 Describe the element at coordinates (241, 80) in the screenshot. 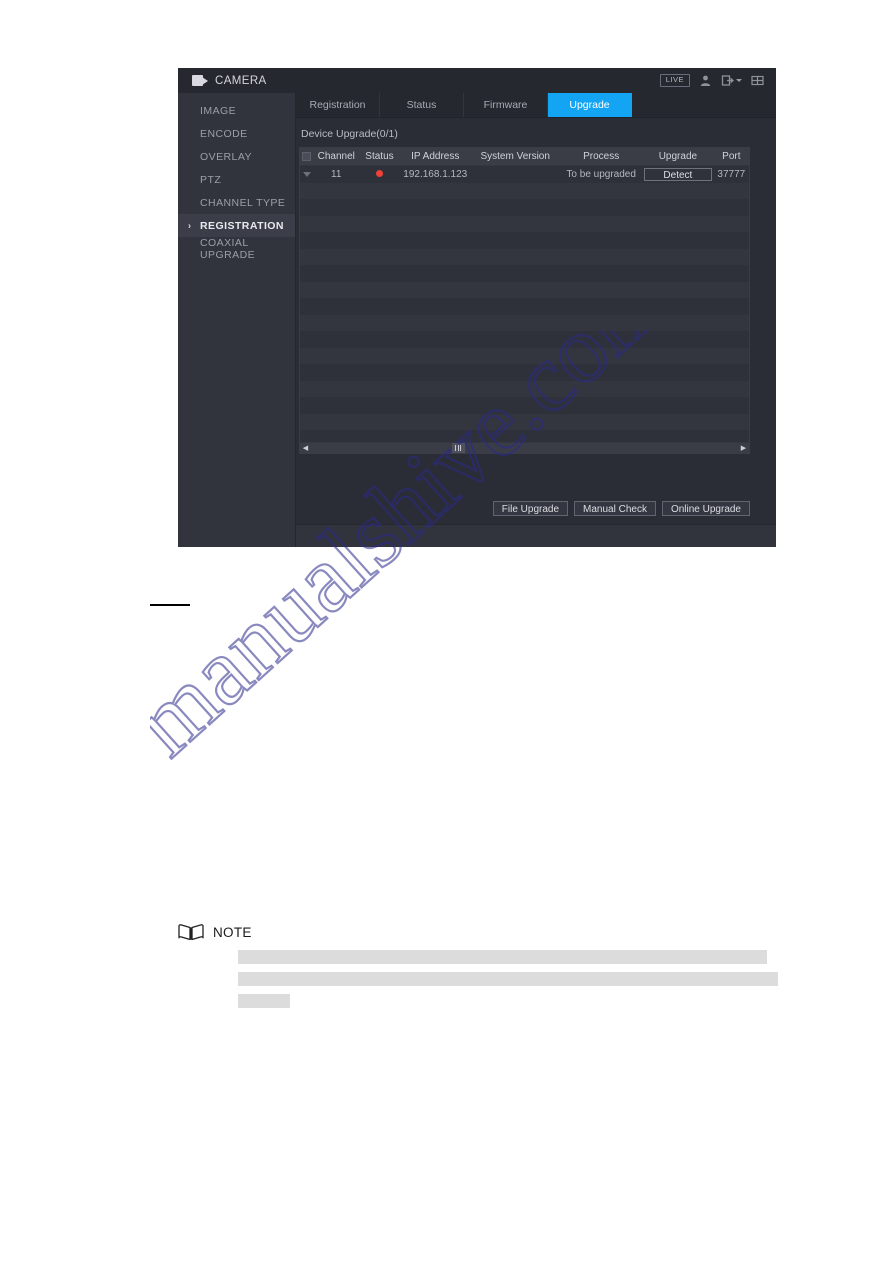

I see `page-title: CAMERA` at that location.